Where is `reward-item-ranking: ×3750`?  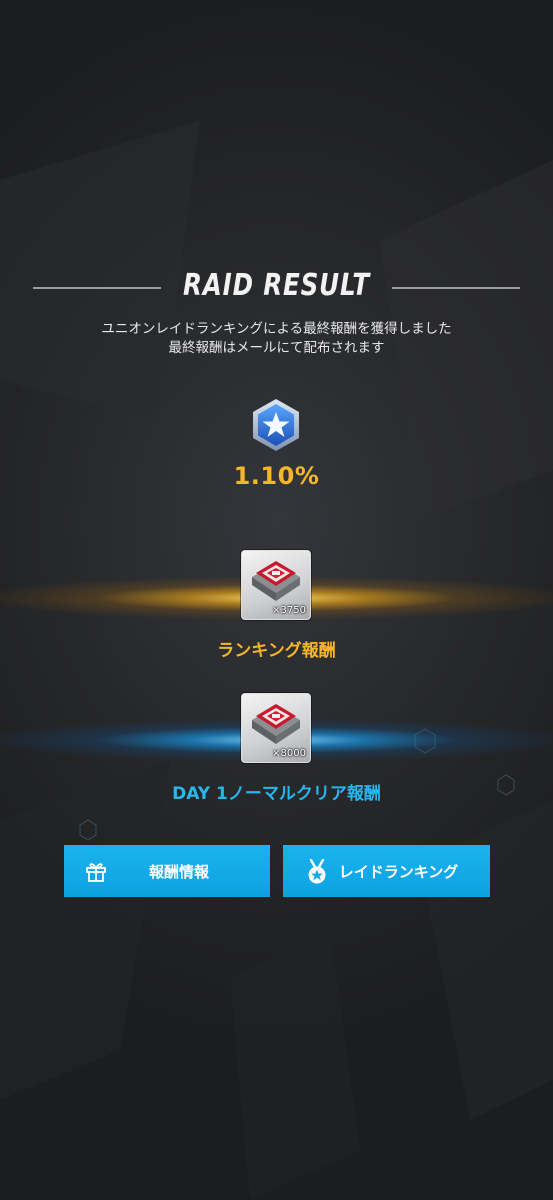
reward-item-ranking: ×3750 is located at coordinates (276, 585).